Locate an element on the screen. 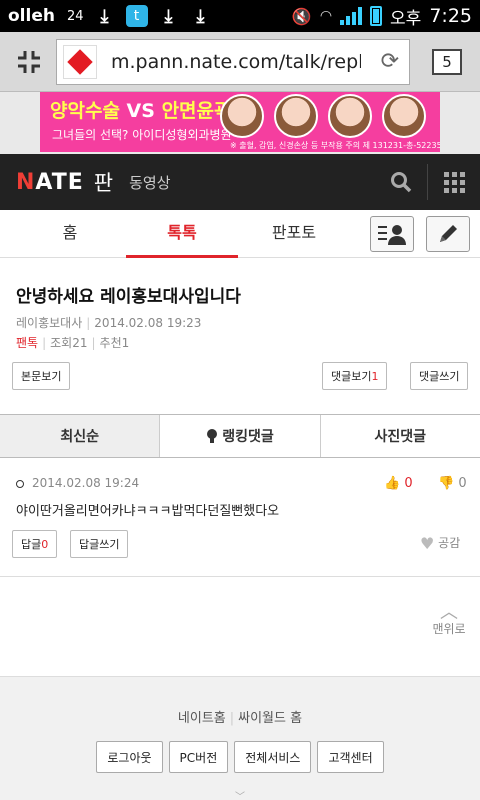  write-reply-button: 답글쓰기 is located at coordinates (99, 544).